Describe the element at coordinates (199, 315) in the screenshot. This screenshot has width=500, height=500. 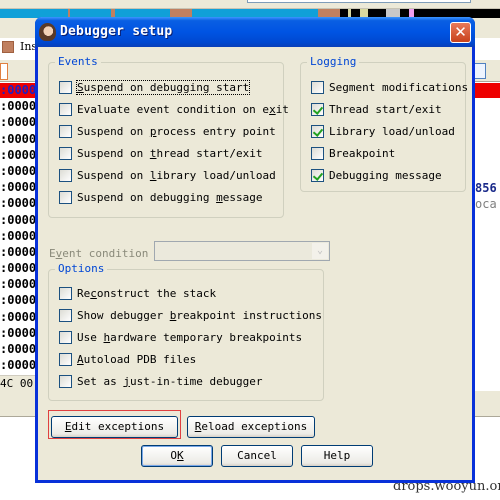
I see `option-checkbox-label: Show debugger breakpoint instructions` at that location.